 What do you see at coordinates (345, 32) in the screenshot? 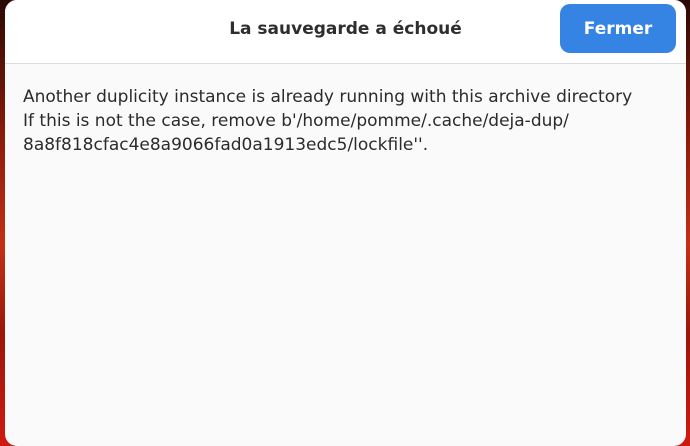
I see `dialog-header: La sauvegarde a échoué Fermer` at bounding box center [345, 32].